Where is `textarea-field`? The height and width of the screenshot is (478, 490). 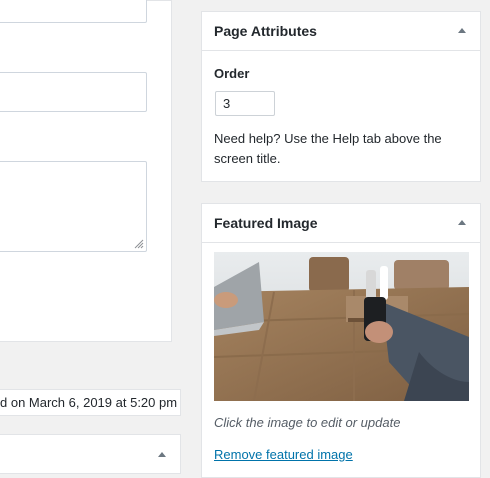
textarea-field is located at coordinates (73, 206).